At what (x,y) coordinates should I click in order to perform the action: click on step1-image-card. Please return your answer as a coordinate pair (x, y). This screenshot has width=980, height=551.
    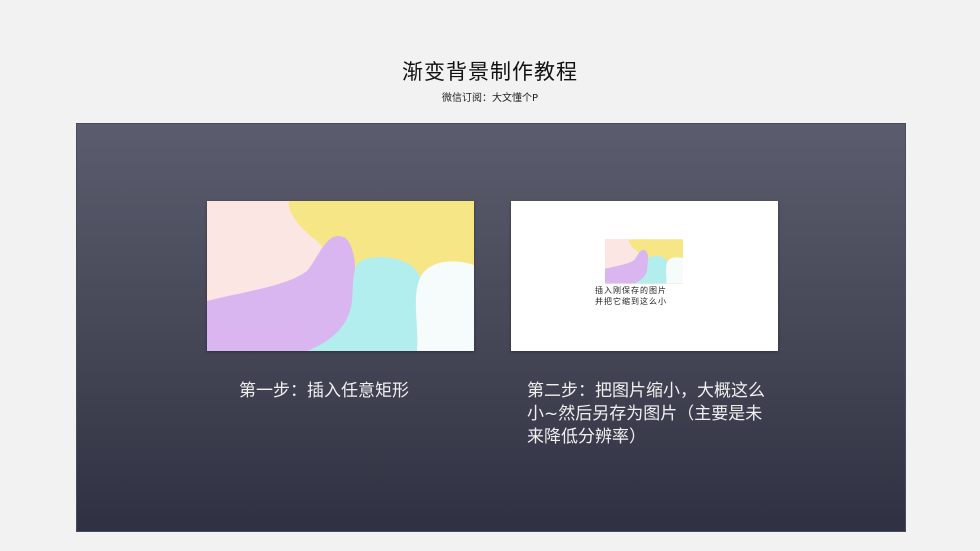
    Looking at the image, I should click on (340, 276).